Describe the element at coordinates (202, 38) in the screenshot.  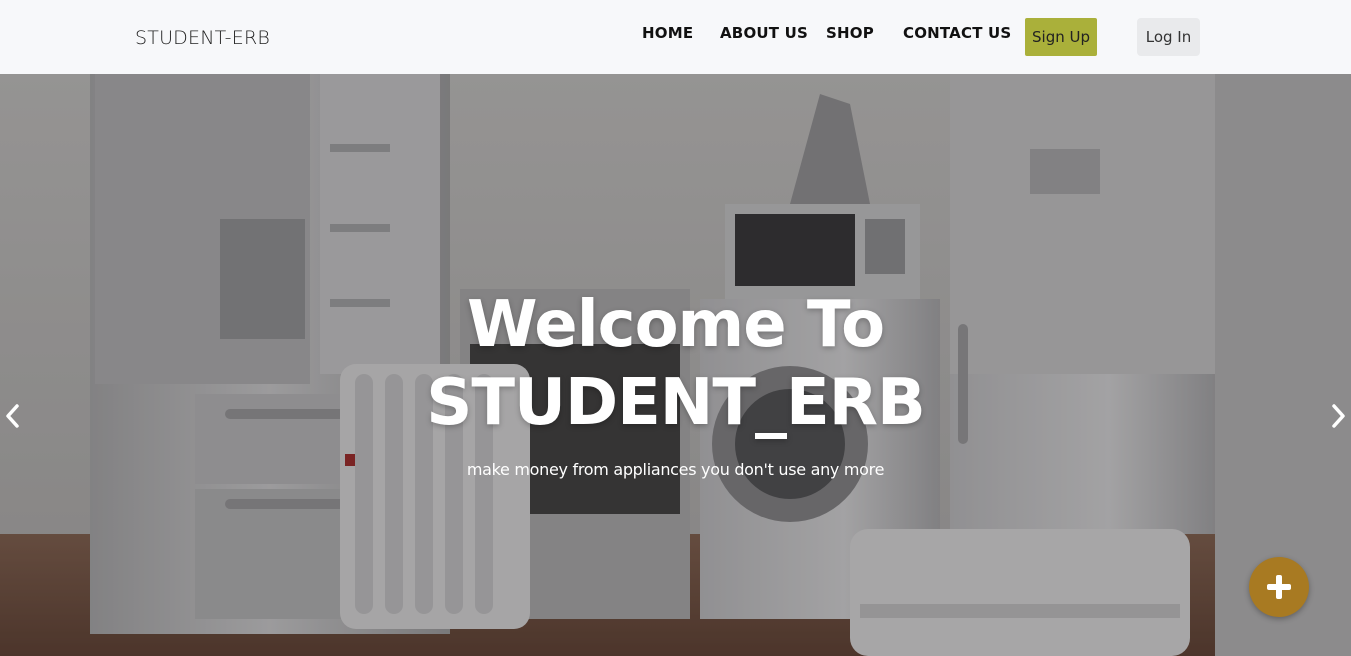
I see `brand-logo: STUDENT-ERB` at that location.